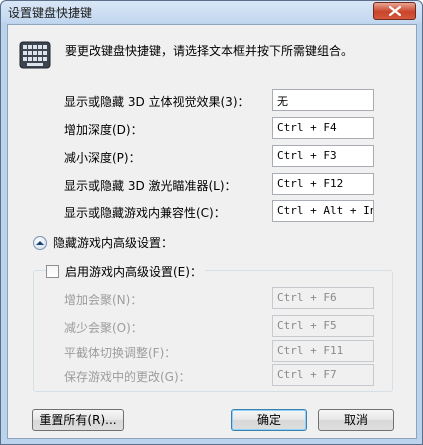  What do you see at coordinates (50, 13) in the screenshot?
I see `window-title: 设置键盘快捷键` at bounding box center [50, 13].